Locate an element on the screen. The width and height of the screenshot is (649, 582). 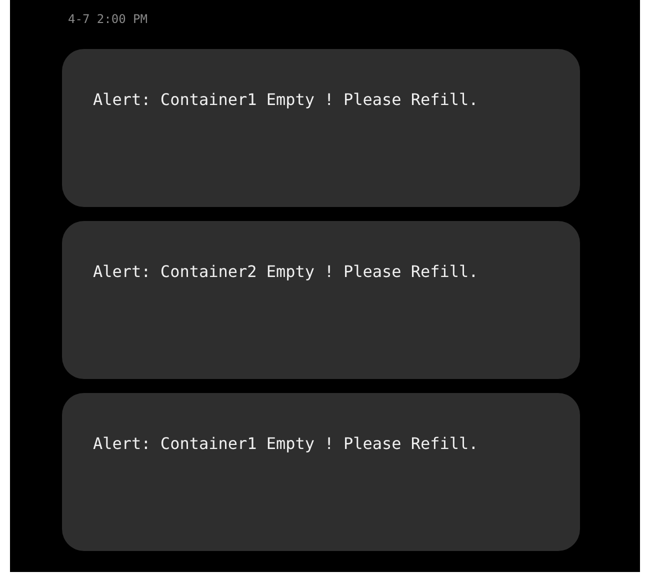
alert-message: Alert: Container2 Empty ! Please Refill. is located at coordinates (285, 272).